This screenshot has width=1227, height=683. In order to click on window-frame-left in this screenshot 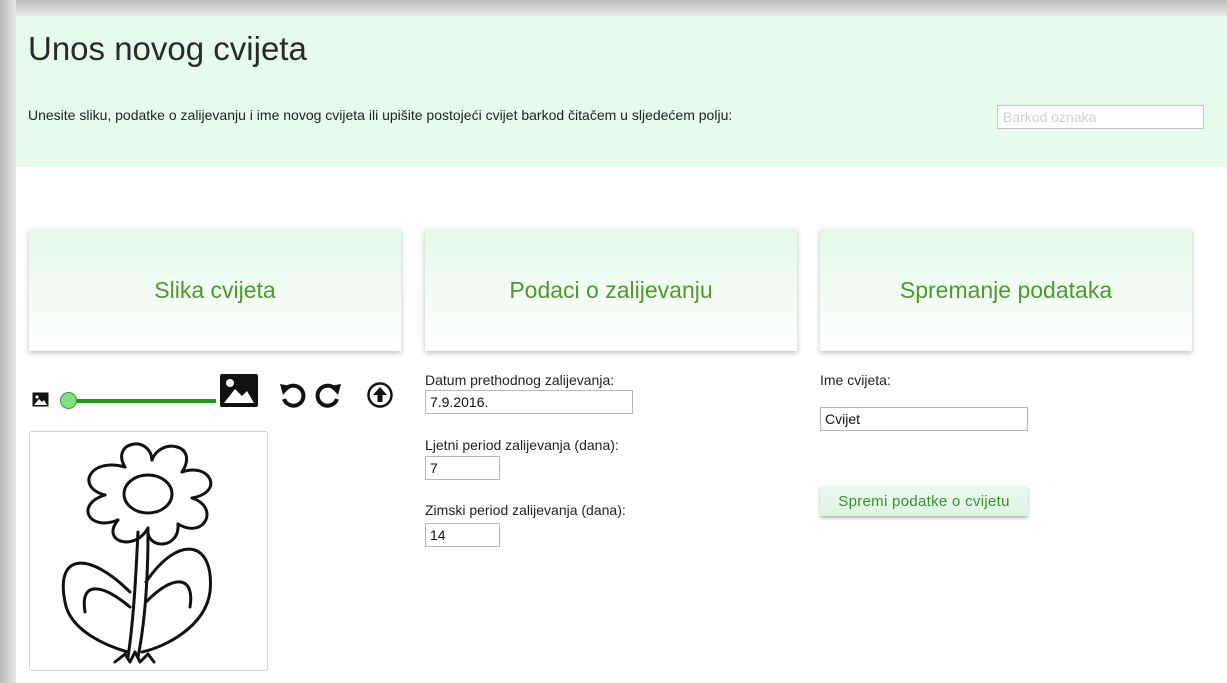, I will do `click(8, 341)`.